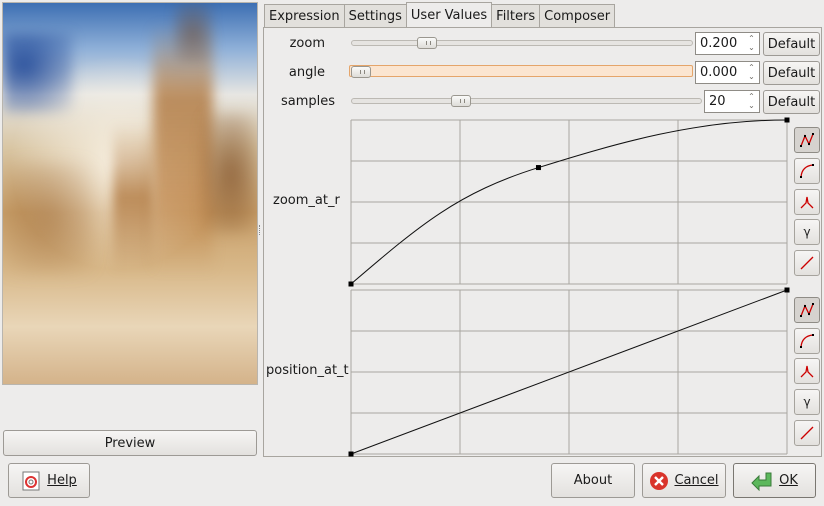  Describe the element at coordinates (426, 43) in the screenshot. I see `zoom-slider-handle` at that location.